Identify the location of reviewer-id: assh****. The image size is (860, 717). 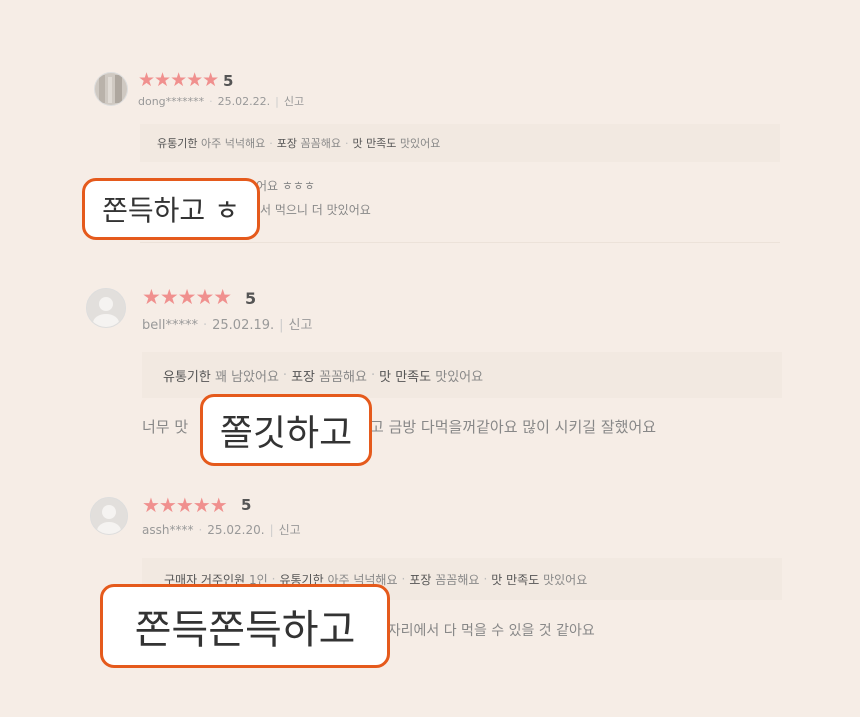
(168, 530).